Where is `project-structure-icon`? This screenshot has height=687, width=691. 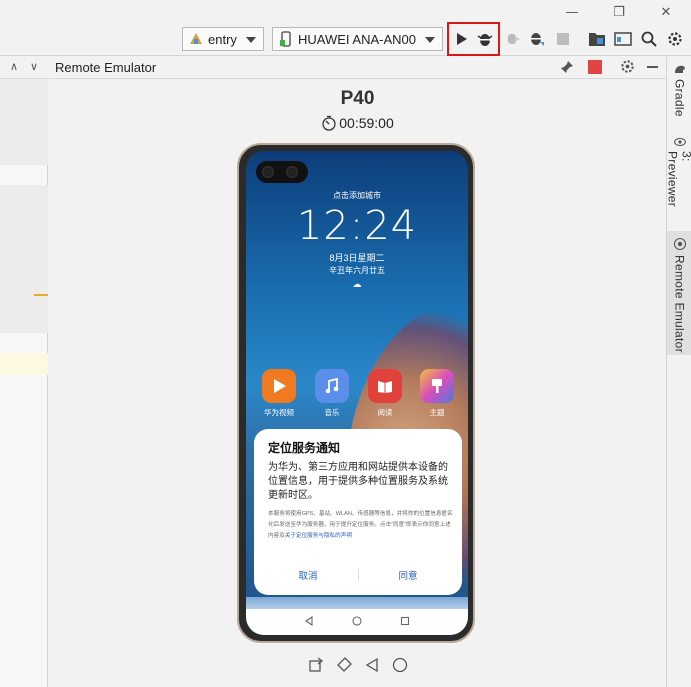
project-structure-icon is located at coordinates (597, 39).